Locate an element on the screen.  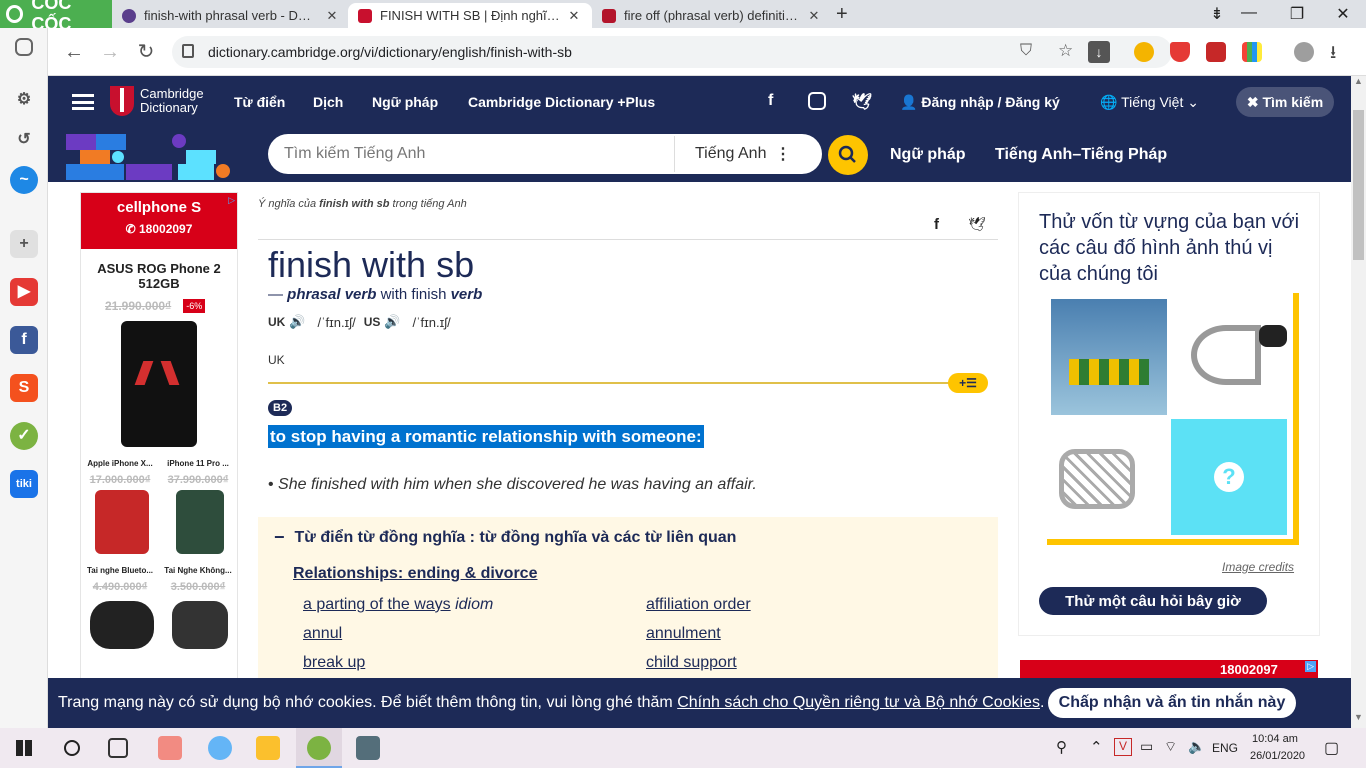
page-scrollbar: ▲ ▼ is located at coordinates (1358, 402).